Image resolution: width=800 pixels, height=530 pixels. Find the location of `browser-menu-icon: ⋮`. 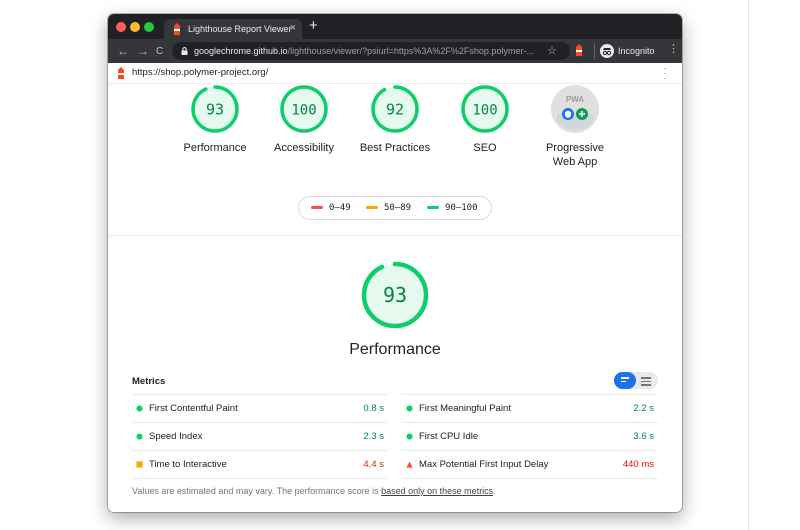

browser-menu-icon: ⋮ is located at coordinates (673, 49).